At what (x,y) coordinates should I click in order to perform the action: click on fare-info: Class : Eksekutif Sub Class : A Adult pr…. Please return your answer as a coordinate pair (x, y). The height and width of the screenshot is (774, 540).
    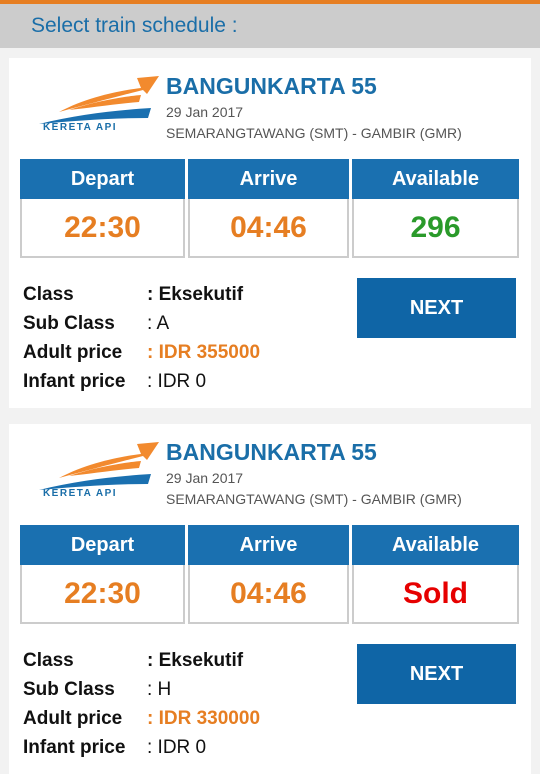
    Looking at the image, I should click on (141, 338).